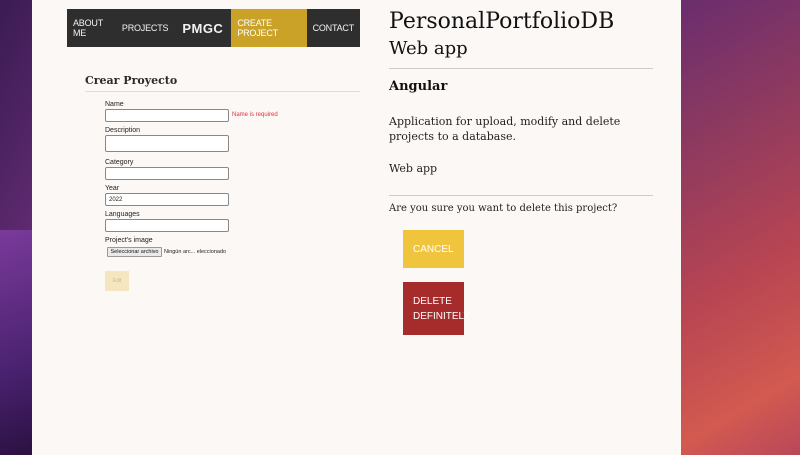 The image size is (800, 455). I want to click on nav-item-contact: Contact, so click(333, 28).